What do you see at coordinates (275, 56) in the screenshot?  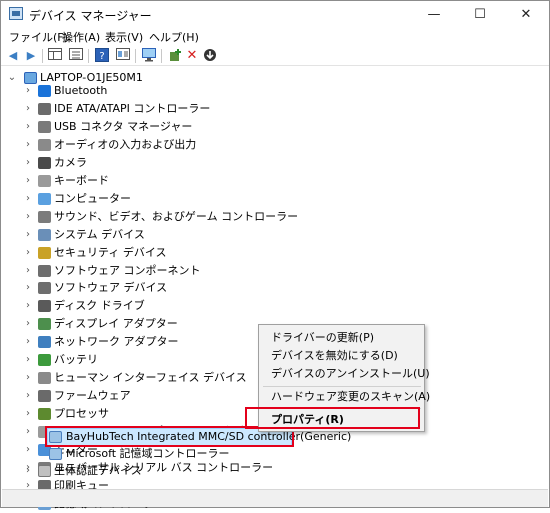 I see `toolbar: ◀ ▶ ? ✕` at bounding box center [275, 56].